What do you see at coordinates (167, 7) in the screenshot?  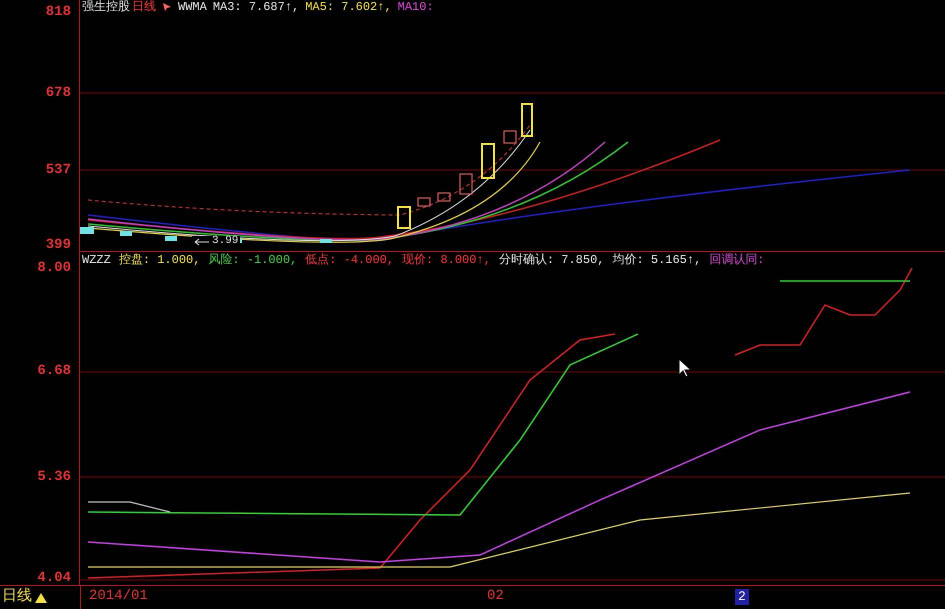 I see `pointer-icon` at bounding box center [167, 7].